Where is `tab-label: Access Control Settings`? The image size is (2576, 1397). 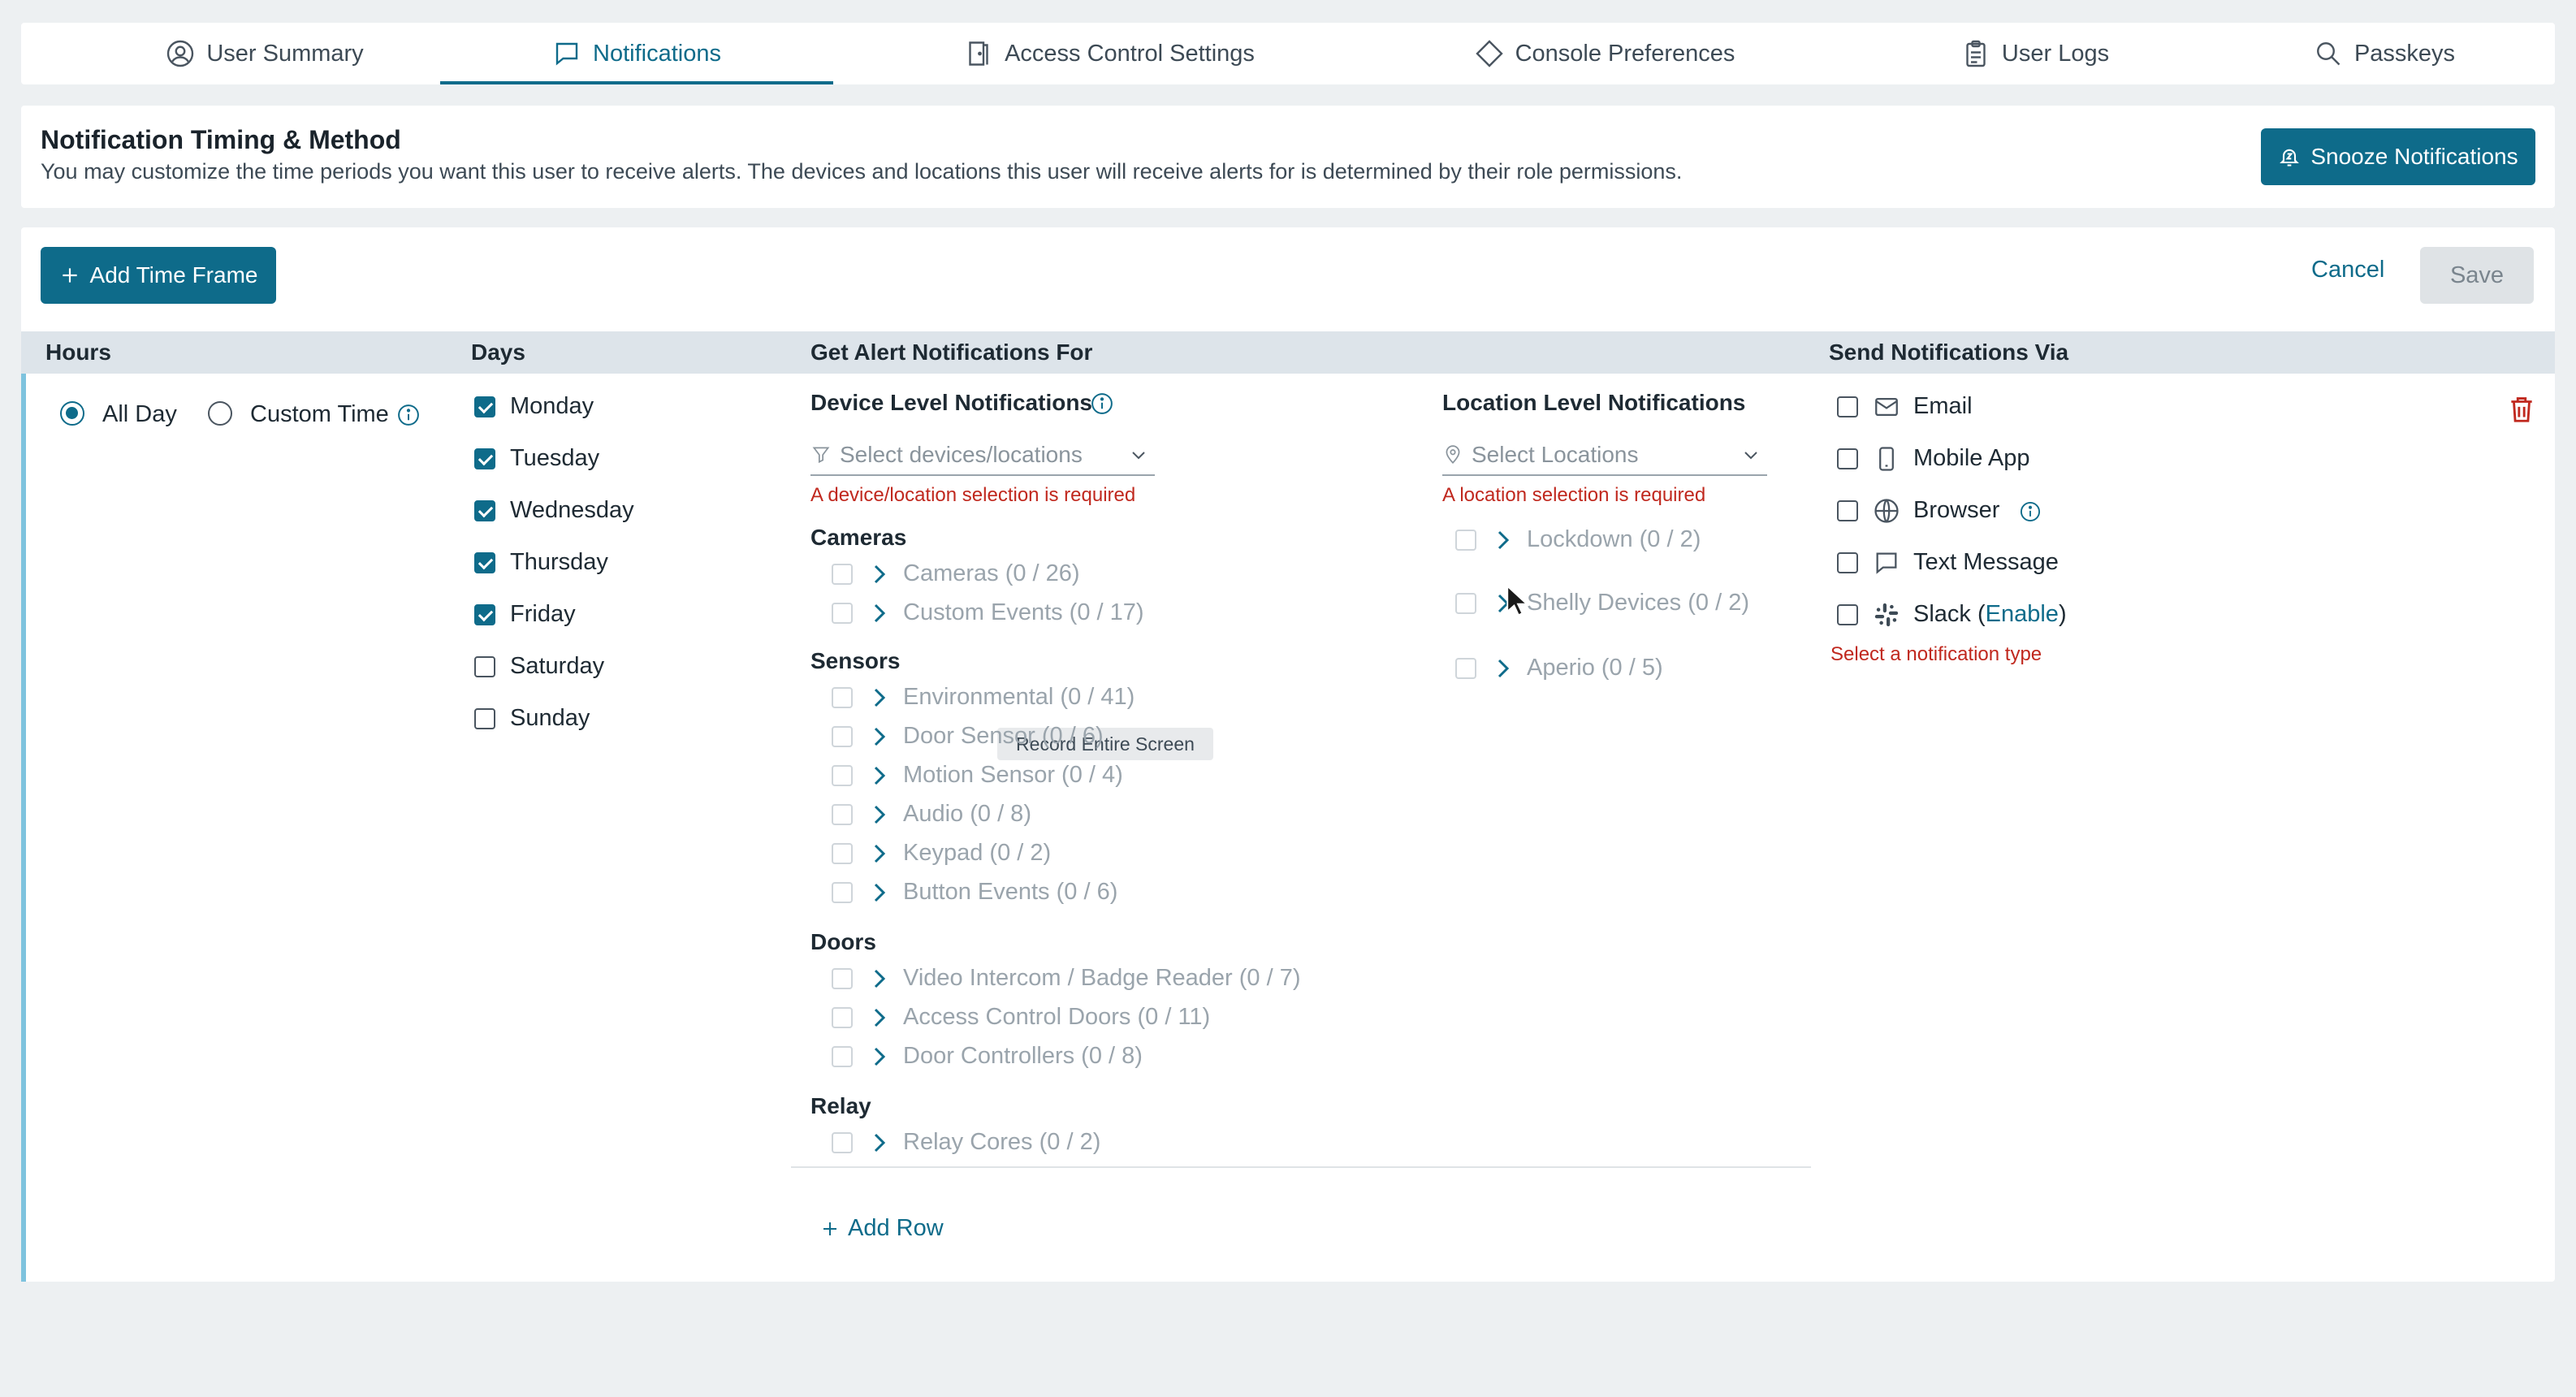
tab-label: Access Control Settings is located at coordinates (1130, 54).